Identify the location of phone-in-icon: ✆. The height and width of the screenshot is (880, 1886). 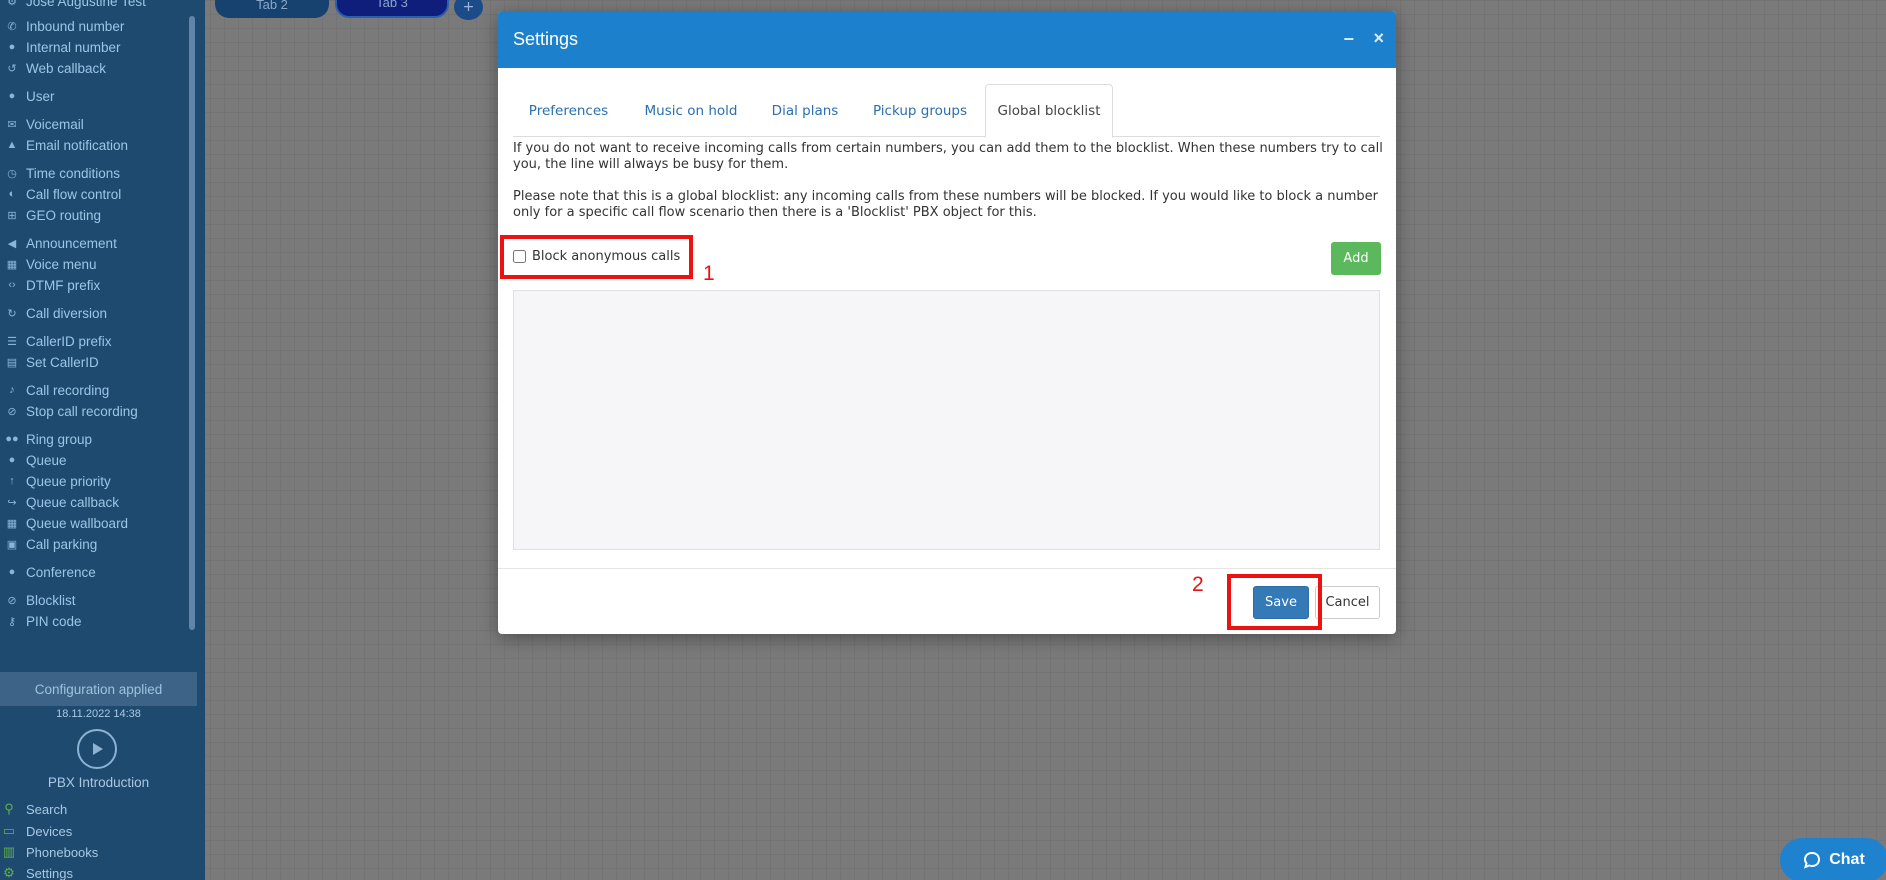
(12, 26).